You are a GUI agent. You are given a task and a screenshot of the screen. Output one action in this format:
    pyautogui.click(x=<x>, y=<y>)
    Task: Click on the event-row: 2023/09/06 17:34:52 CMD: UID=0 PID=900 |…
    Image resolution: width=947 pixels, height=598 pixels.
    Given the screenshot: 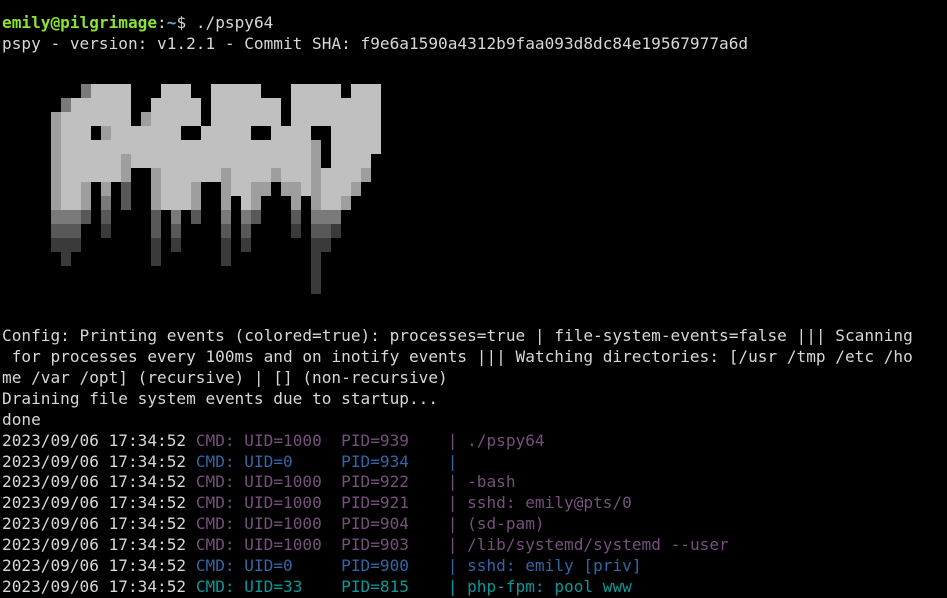 What is the action you would take?
    pyautogui.click(x=474, y=566)
    